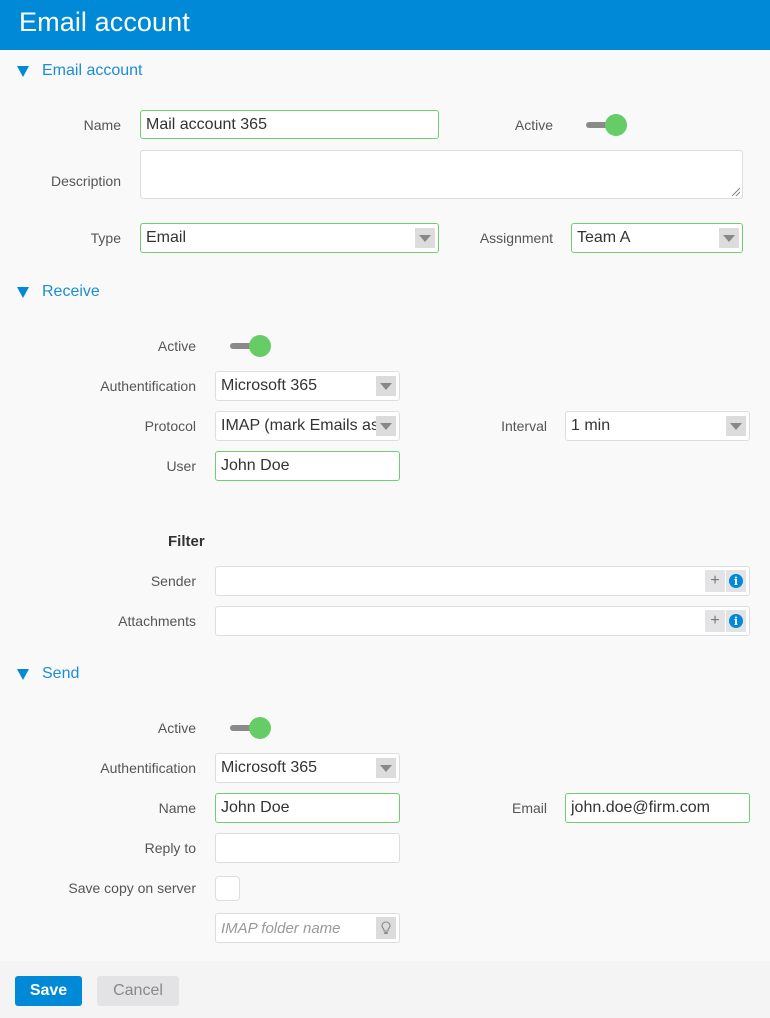 This screenshot has height=1018, width=770. Describe the element at coordinates (385, 25) in the screenshot. I see `page-header: Email account` at that location.